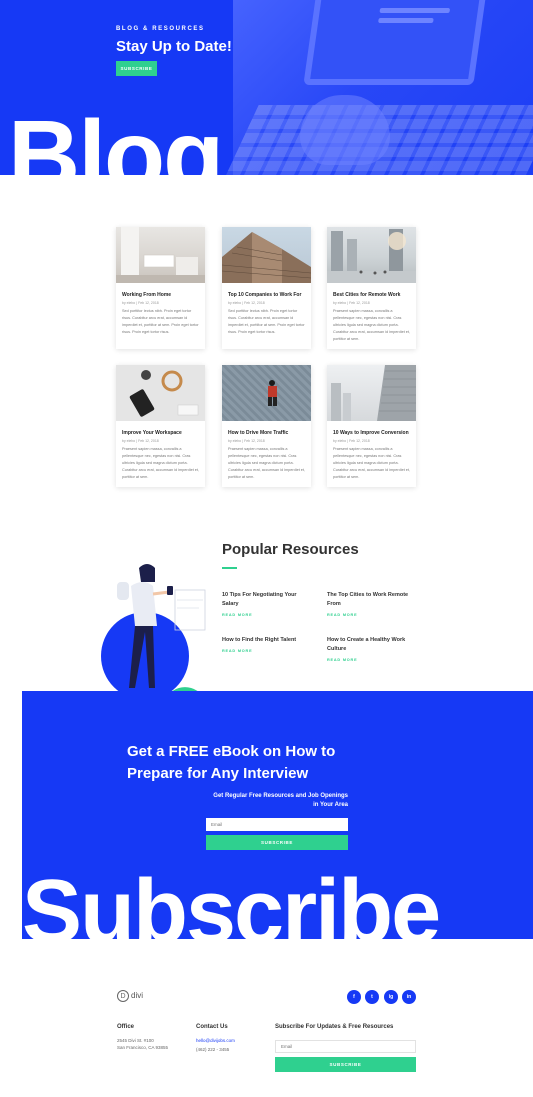 The width and height of the screenshot is (533, 1097). Describe the element at coordinates (277, 824) in the screenshot. I see `ebook-email-input` at that location.